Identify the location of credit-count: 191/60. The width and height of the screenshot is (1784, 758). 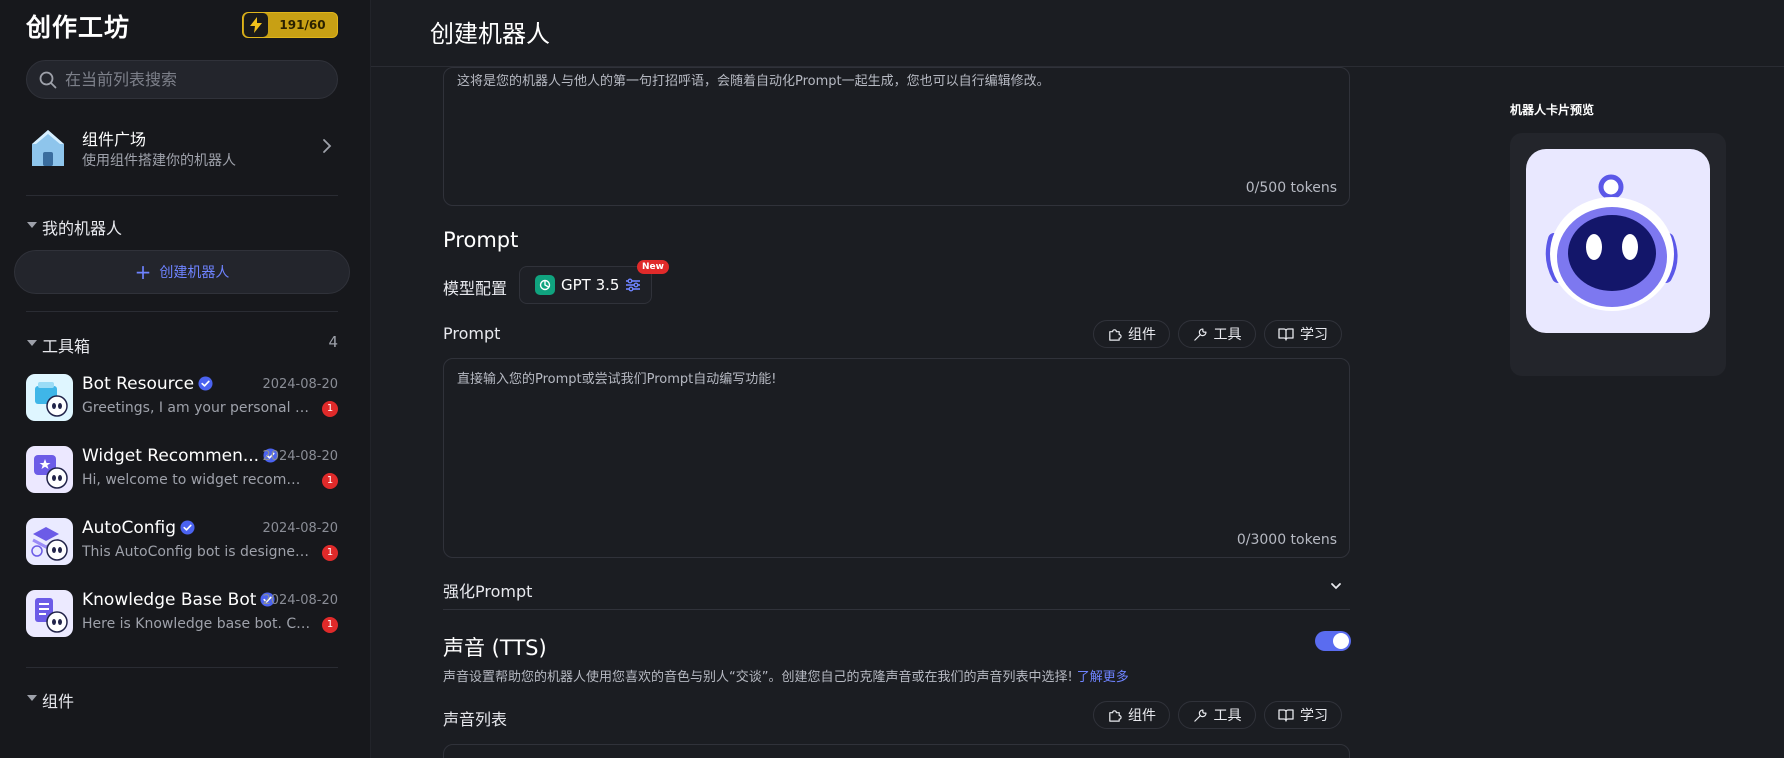
(302, 25).